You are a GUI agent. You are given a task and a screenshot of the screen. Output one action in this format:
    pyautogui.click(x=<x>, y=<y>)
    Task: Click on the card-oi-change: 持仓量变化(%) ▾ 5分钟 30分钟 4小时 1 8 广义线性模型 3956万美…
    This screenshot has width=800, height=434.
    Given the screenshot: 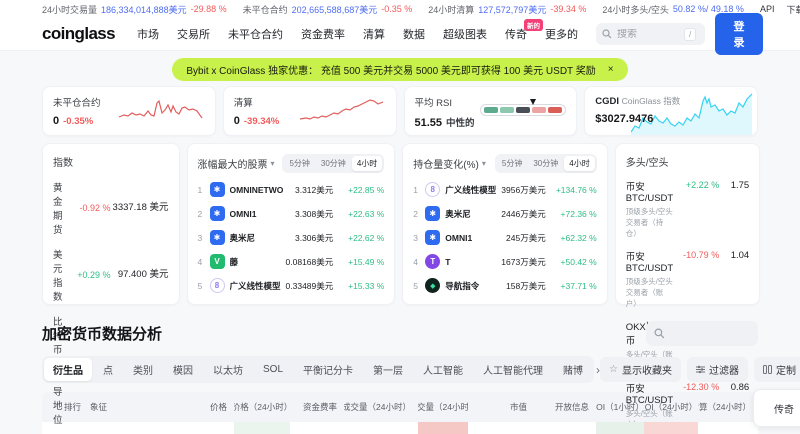 What is the action you would take?
    pyautogui.click(x=505, y=224)
    